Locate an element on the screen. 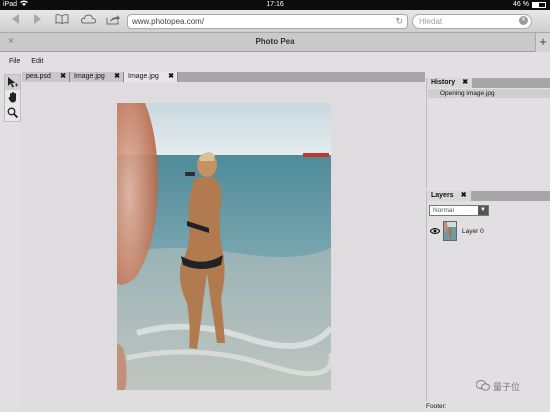 This screenshot has height=412, width=550. document-tabs: pea.psd ✖ Image.jpg ✖ Image.jpg ✖ is located at coordinates (223, 77).